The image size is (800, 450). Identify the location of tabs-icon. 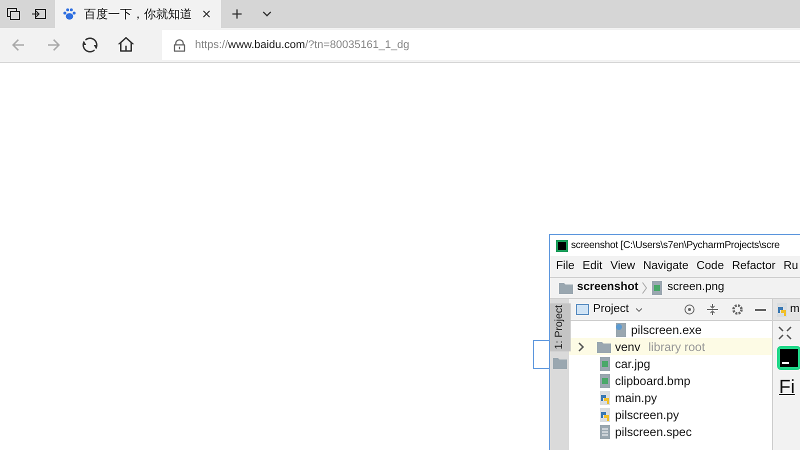
(13, 14).